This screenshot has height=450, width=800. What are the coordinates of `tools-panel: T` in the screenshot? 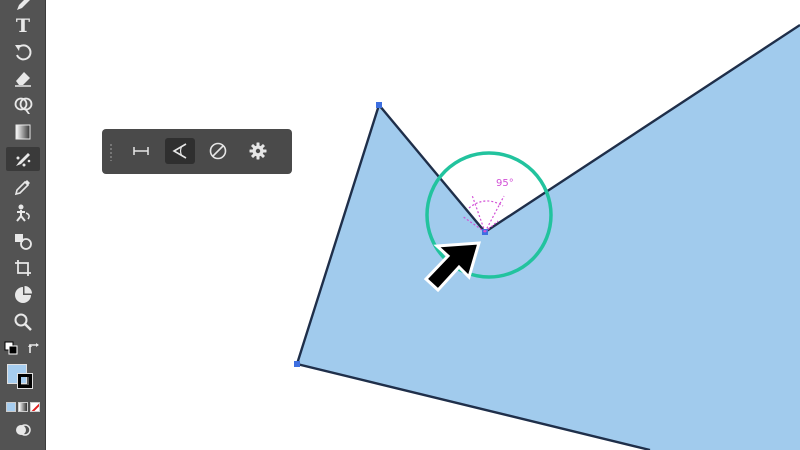 It's located at (23, 225).